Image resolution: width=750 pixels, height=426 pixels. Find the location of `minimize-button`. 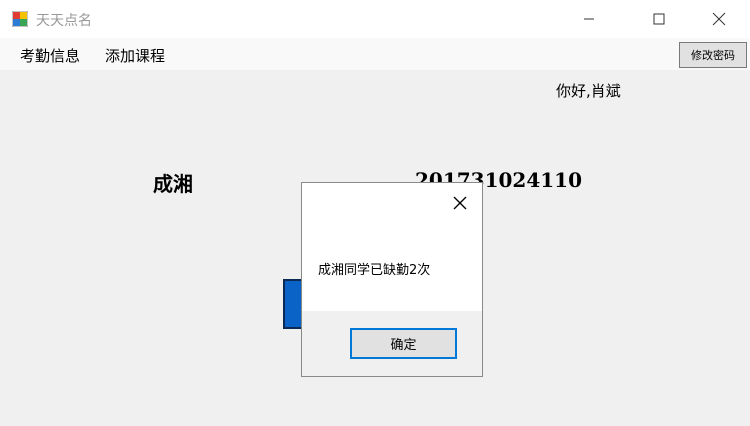

minimize-button is located at coordinates (589, 19).